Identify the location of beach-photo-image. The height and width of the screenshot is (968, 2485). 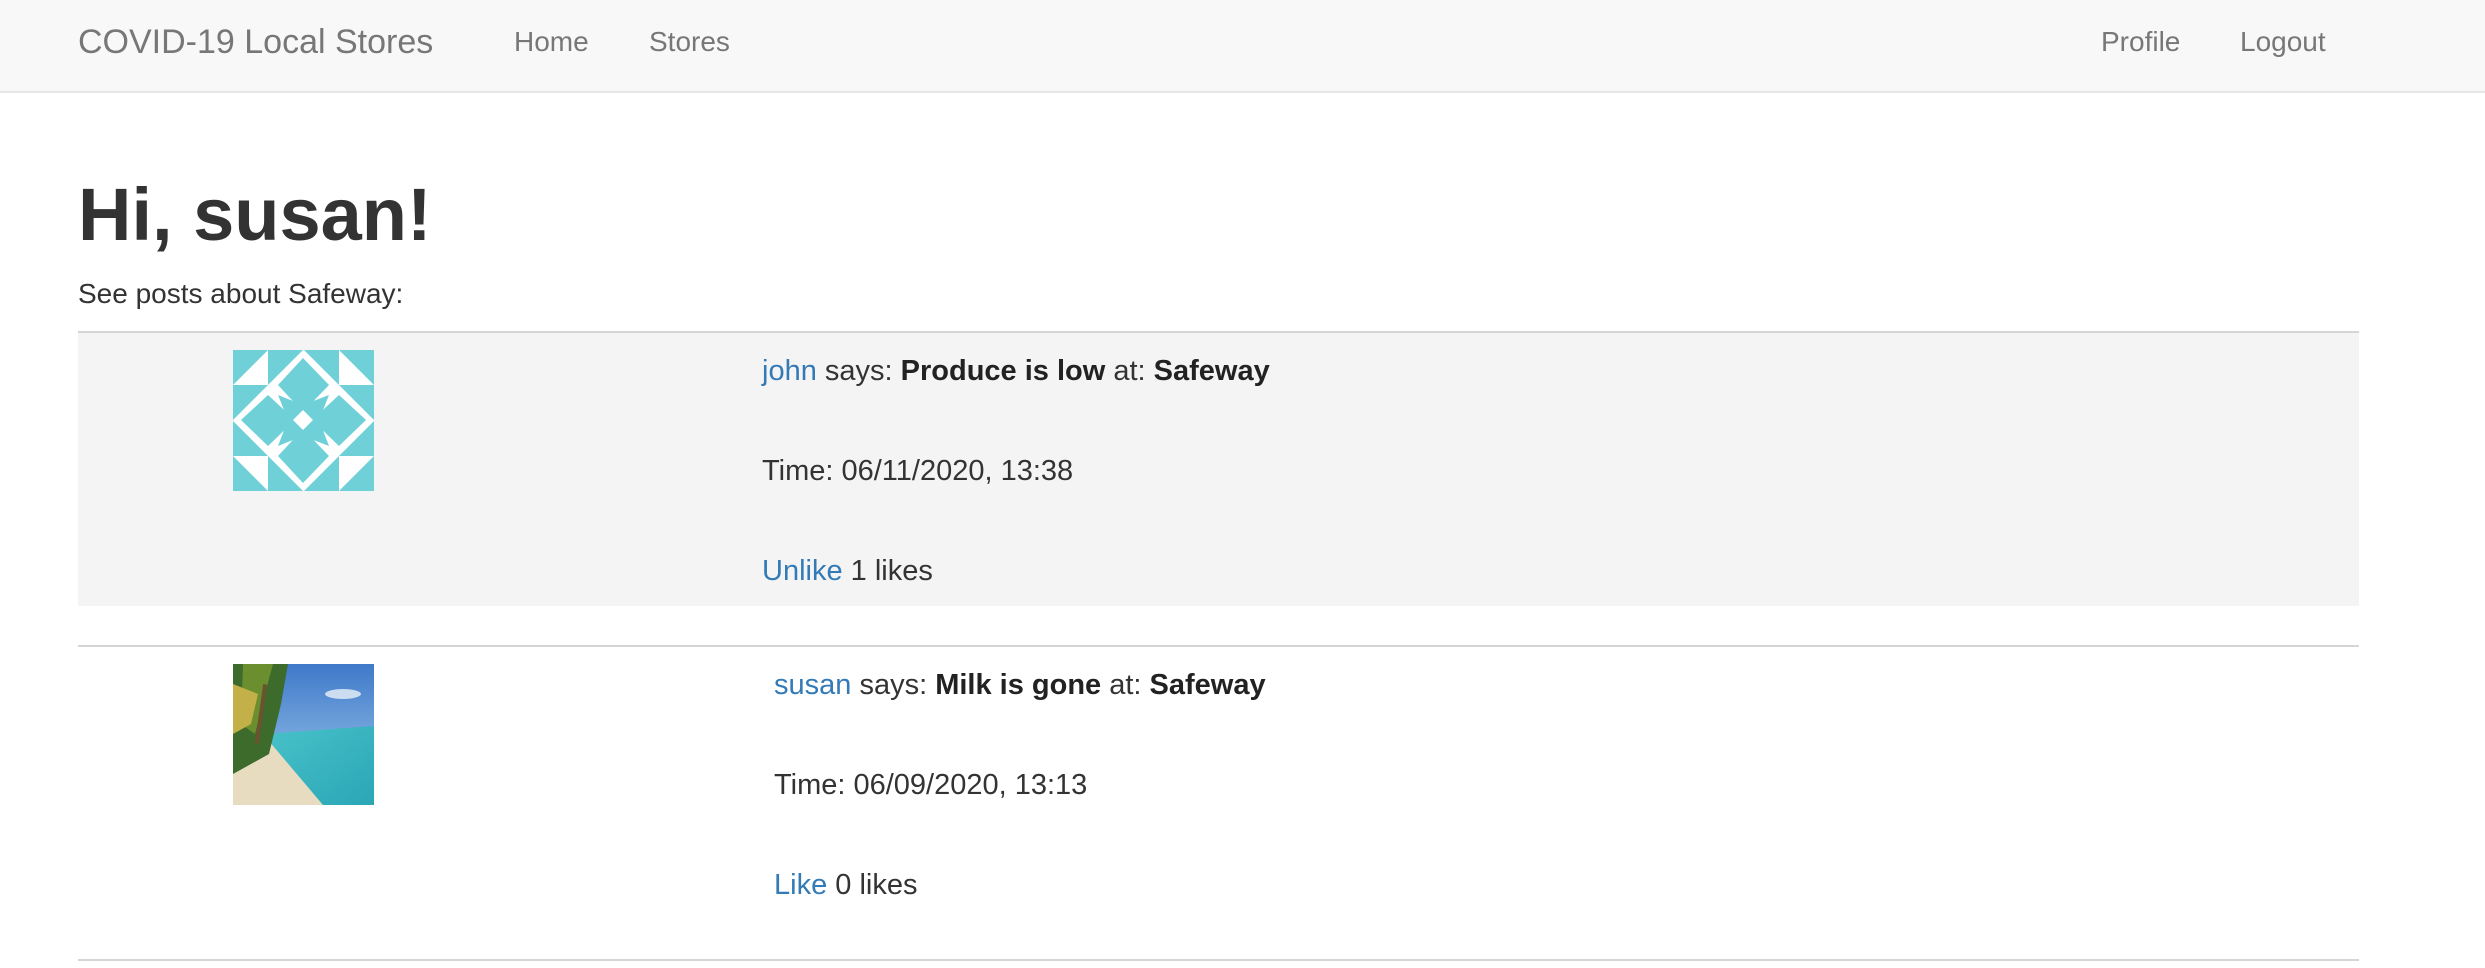
(303, 734).